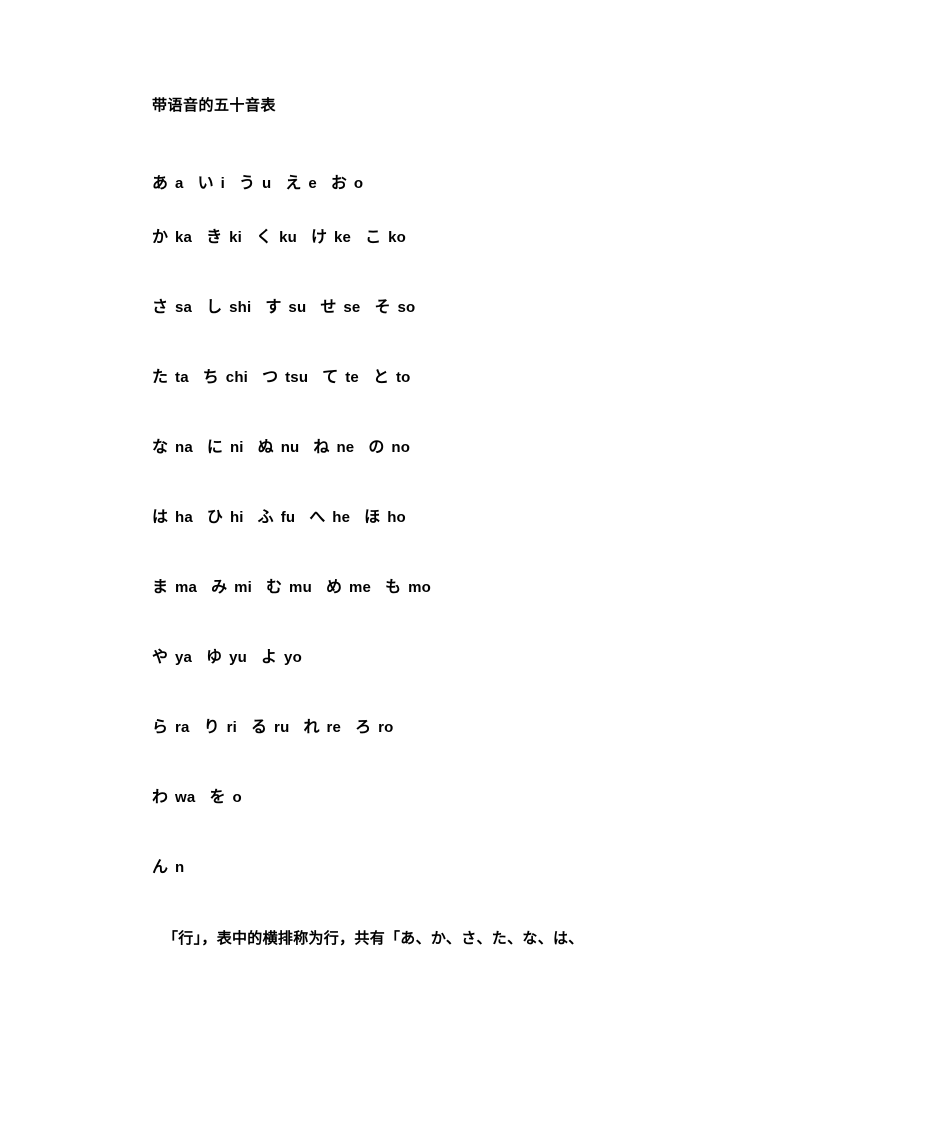  What do you see at coordinates (178, 728) in the screenshot?
I see `kana-pair: ら ra` at bounding box center [178, 728].